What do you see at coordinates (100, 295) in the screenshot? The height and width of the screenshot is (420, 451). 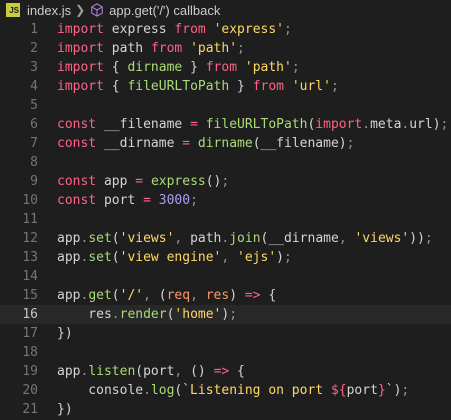 I see `code-token: get` at bounding box center [100, 295].